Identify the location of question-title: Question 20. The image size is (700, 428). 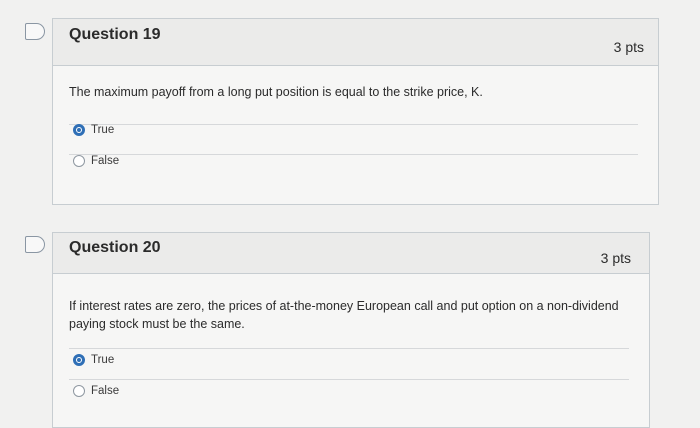
(115, 247).